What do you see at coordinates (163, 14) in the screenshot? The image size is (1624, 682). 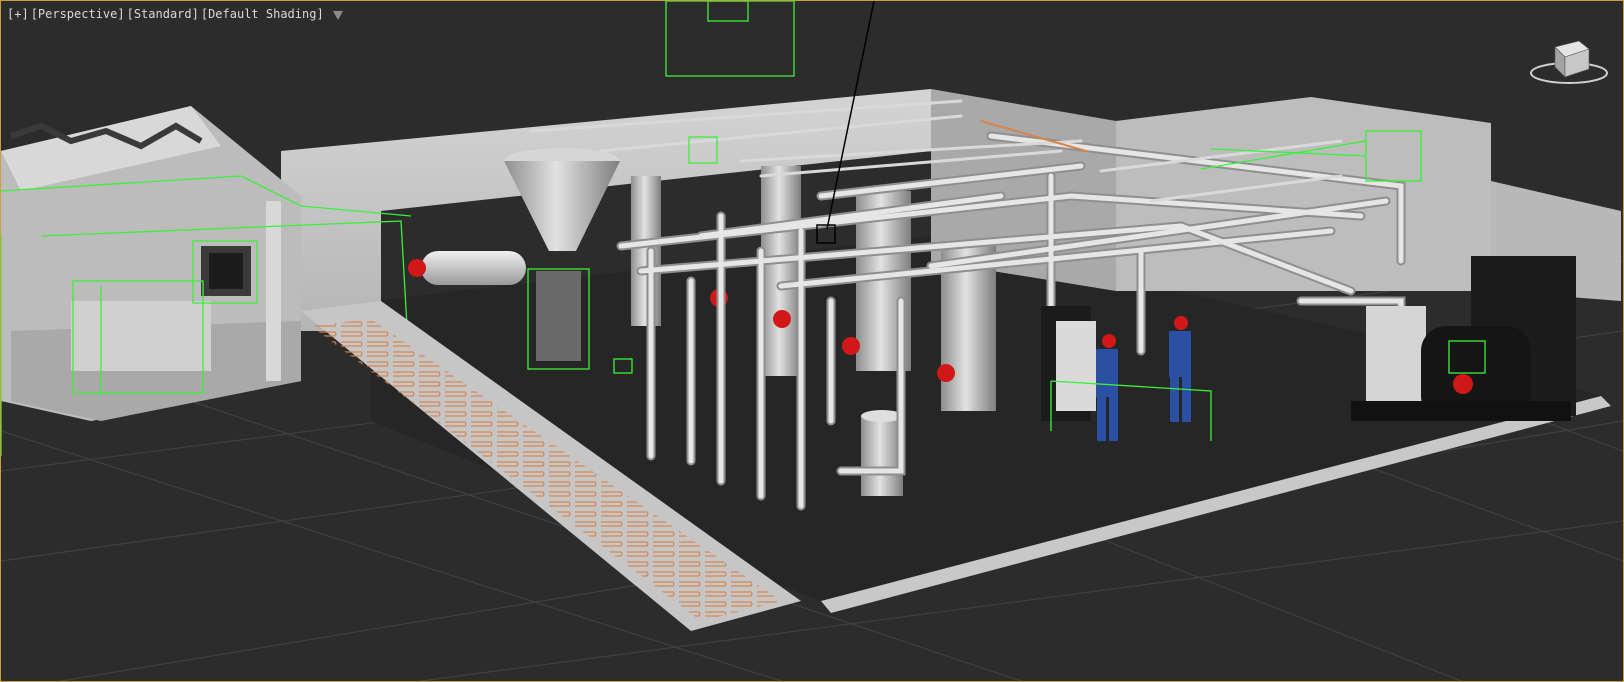 I see `viewport-standard-menu: [Standard]` at bounding box center [163, 14].